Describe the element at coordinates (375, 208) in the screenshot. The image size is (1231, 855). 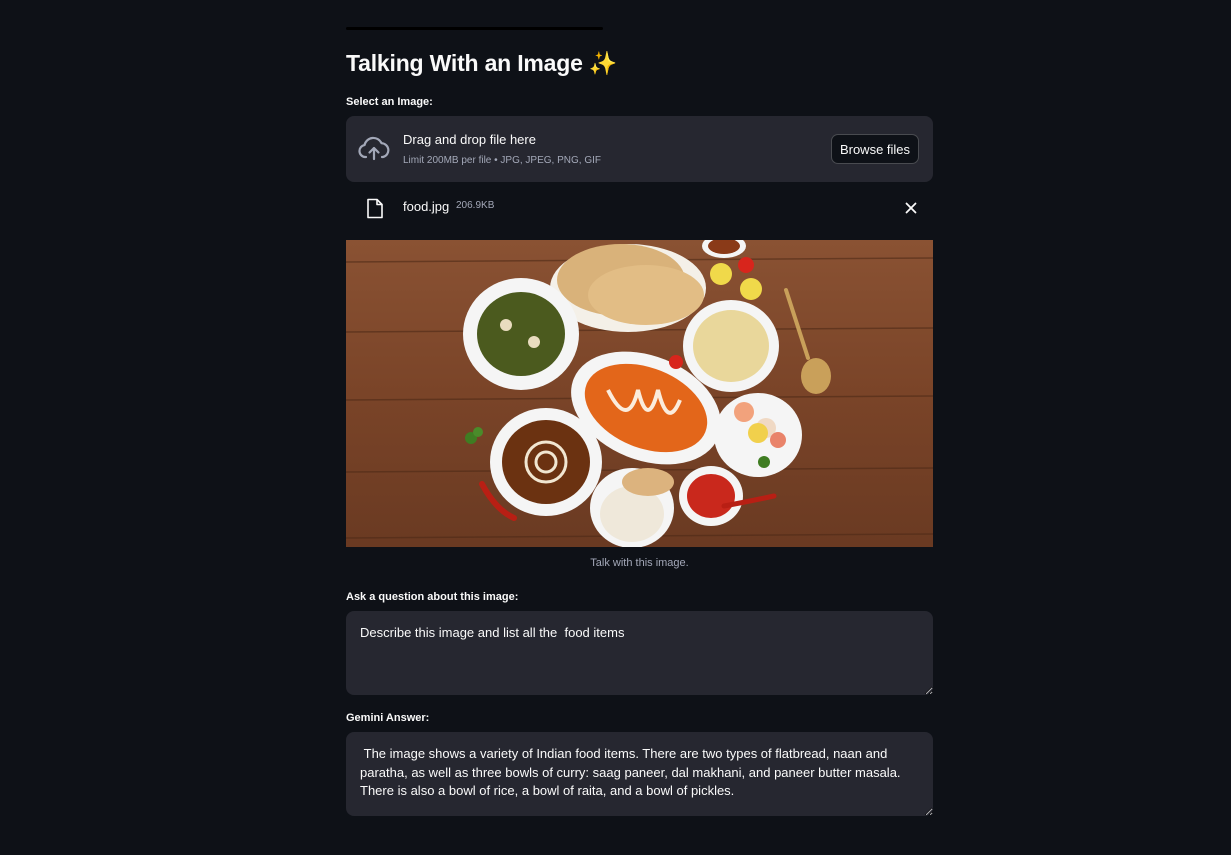
I see `file-icon` at that location.